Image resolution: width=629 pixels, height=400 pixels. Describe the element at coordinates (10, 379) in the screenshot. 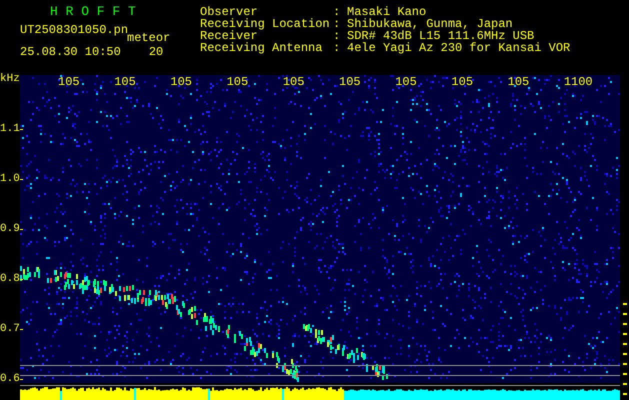

I see `y-axis-label: 0.6` at that location.